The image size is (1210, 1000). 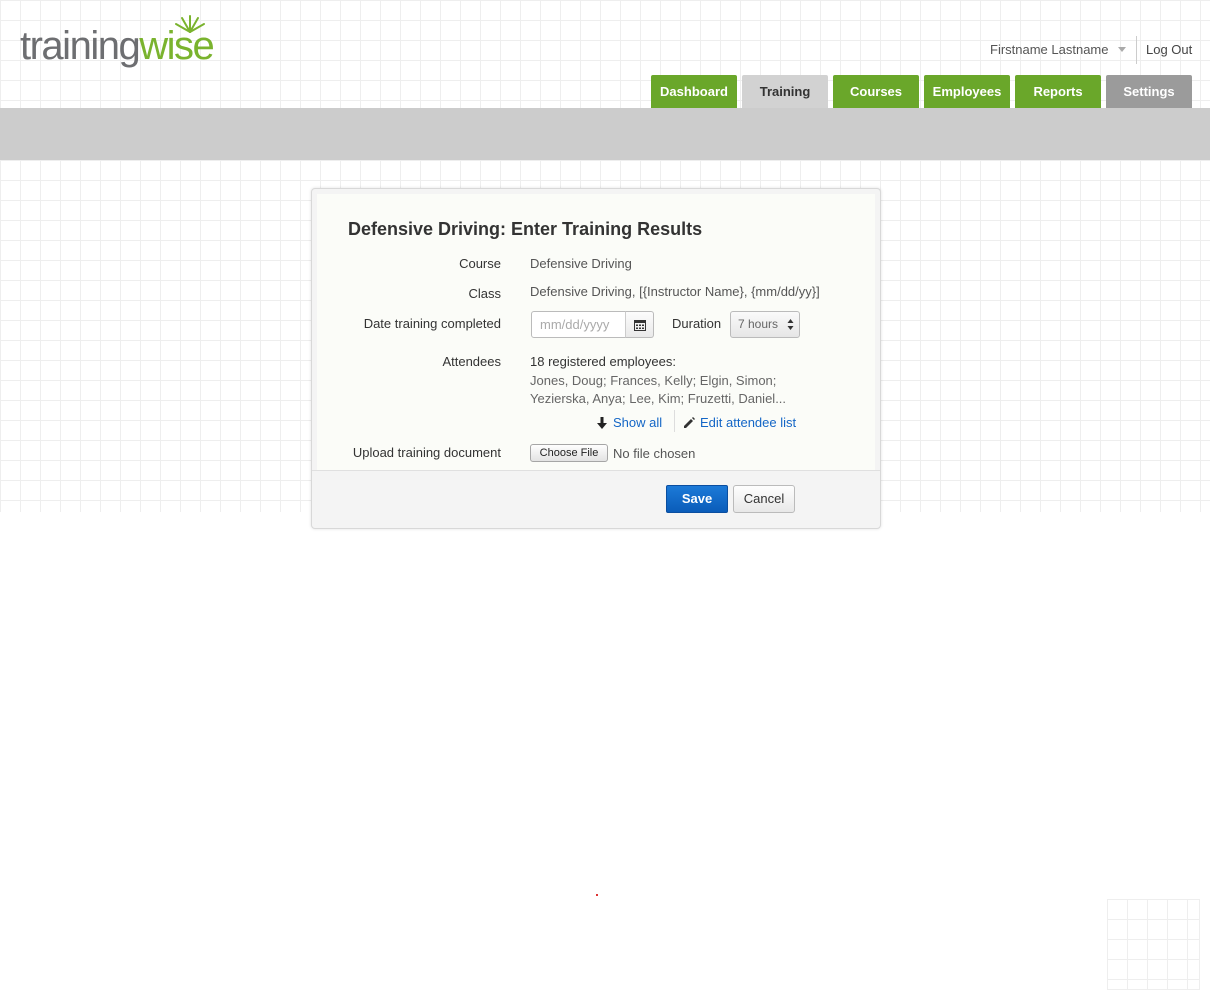 I want to click on duration-value: 7 hours, so click(x=758, y=324).